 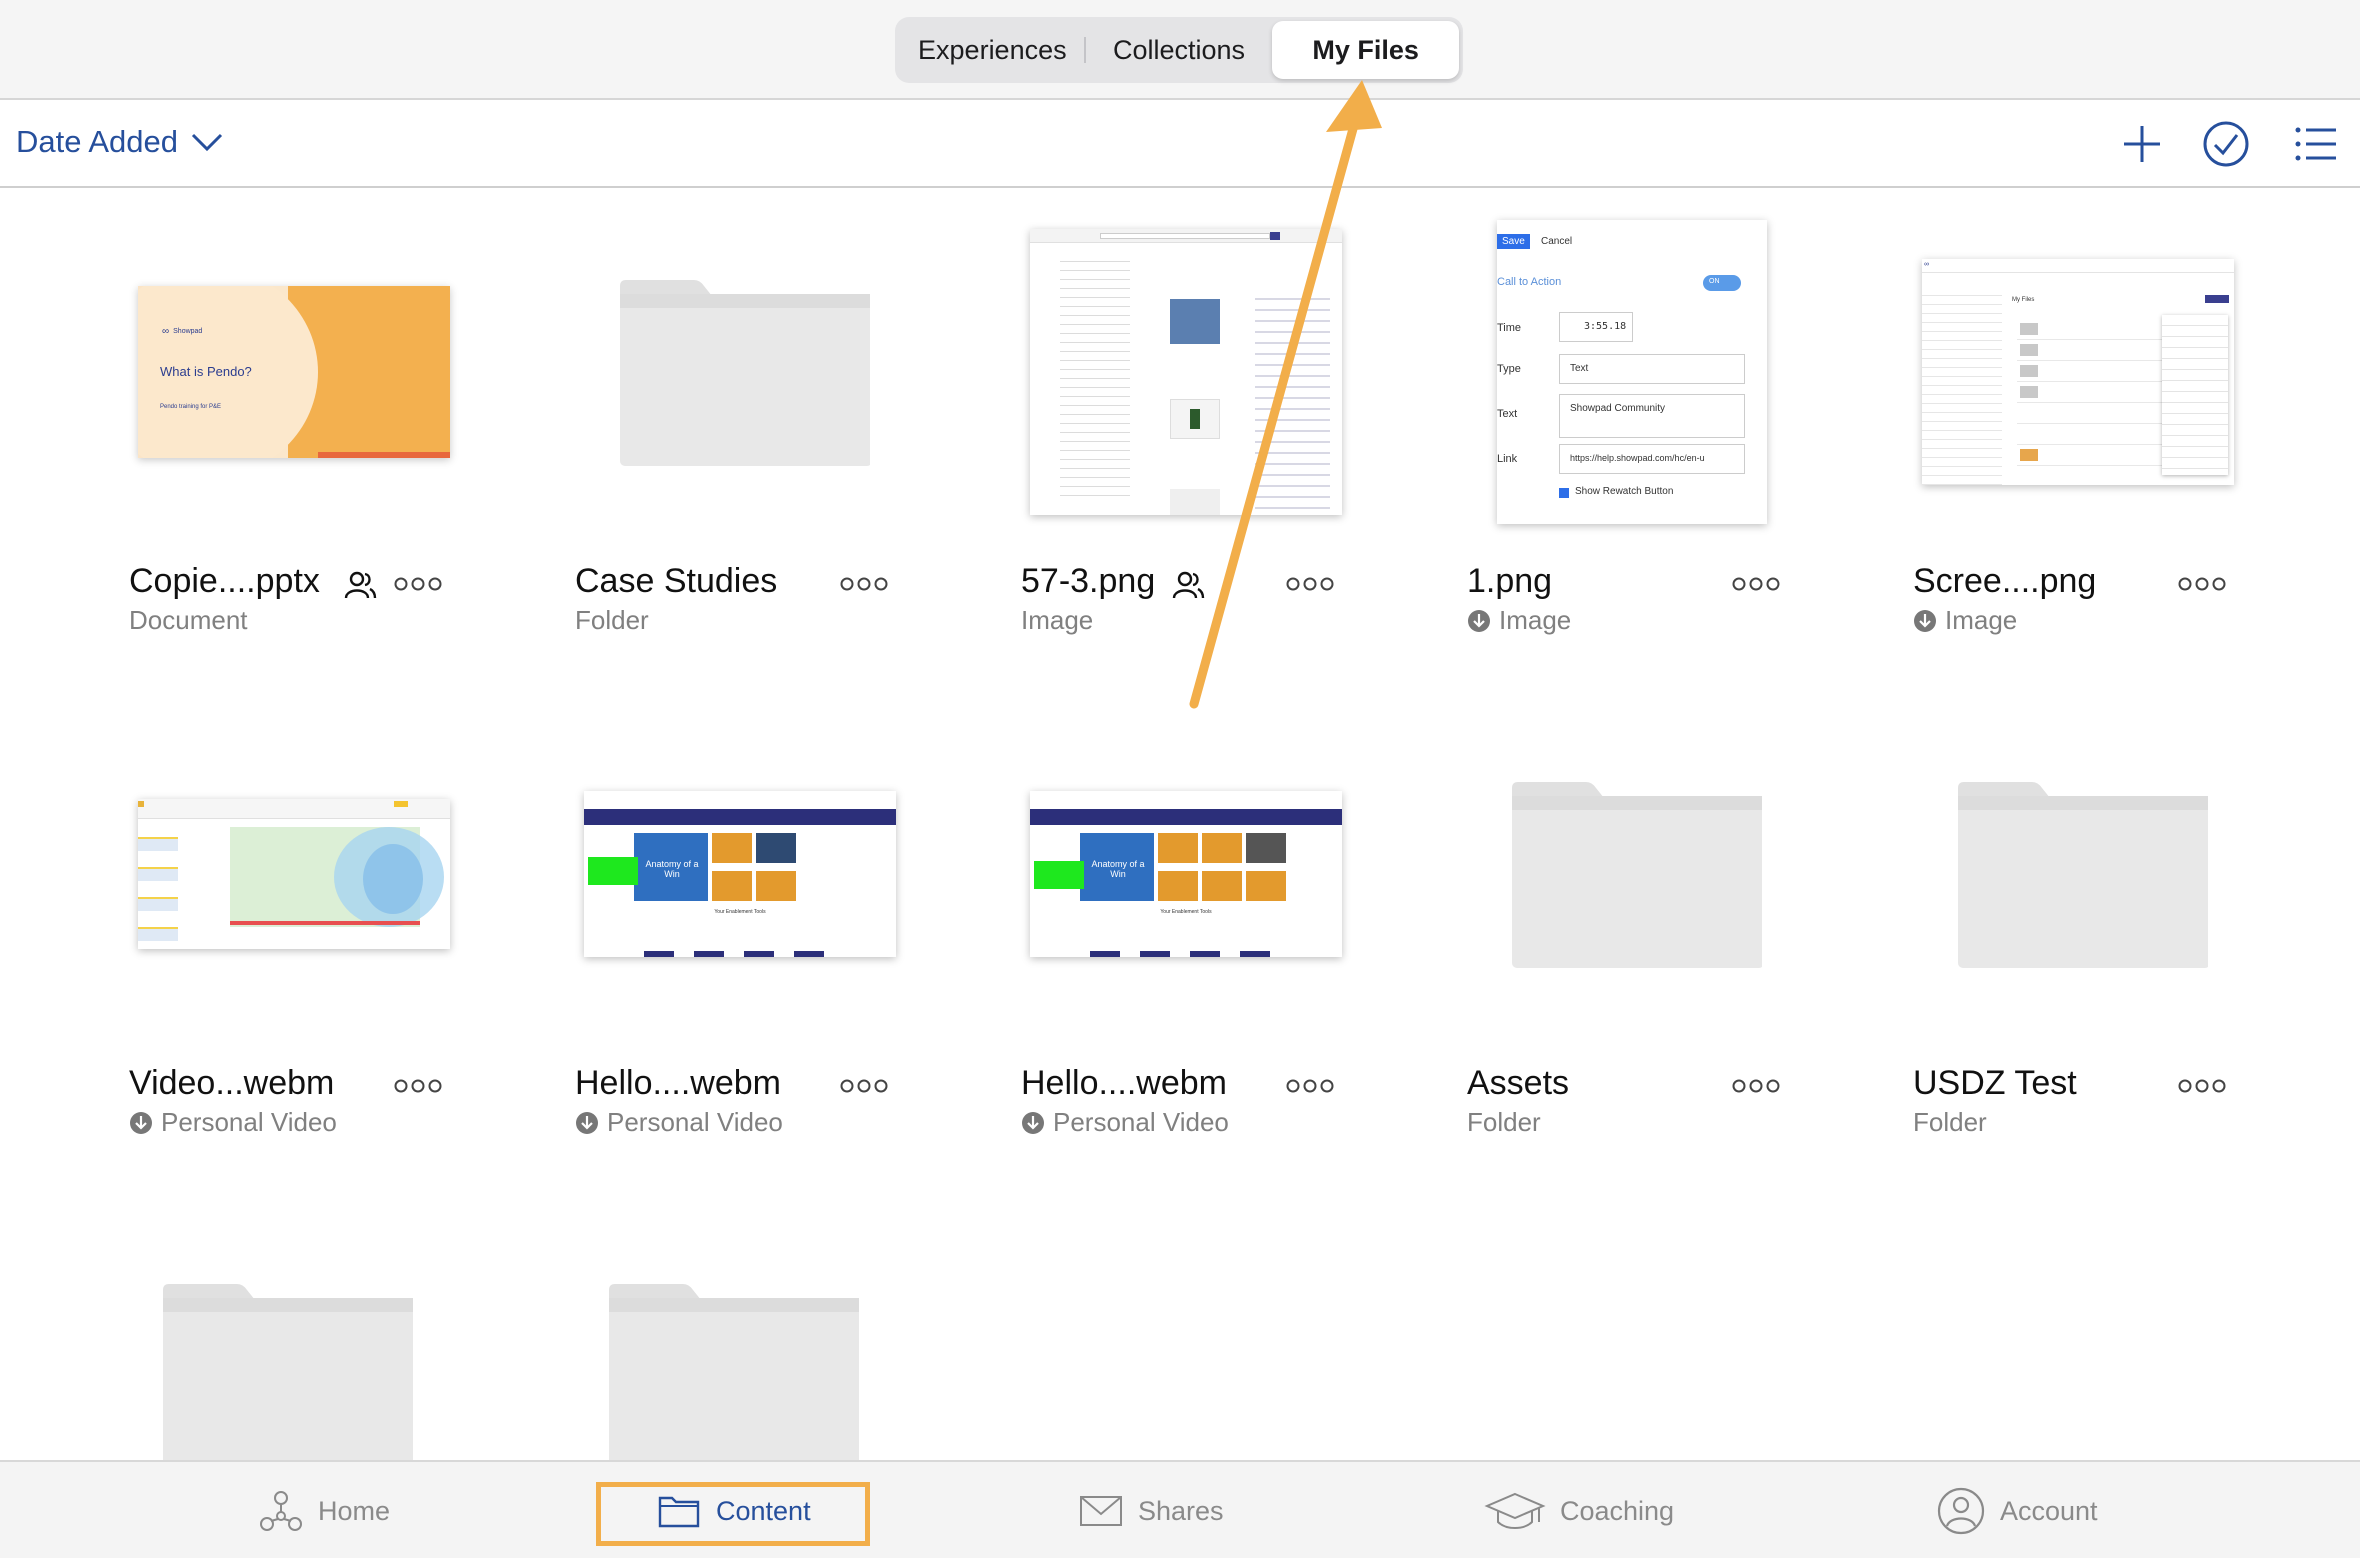 I want to click on top-bar: Experiences Collections My Files, so click(x=1180, y=50).